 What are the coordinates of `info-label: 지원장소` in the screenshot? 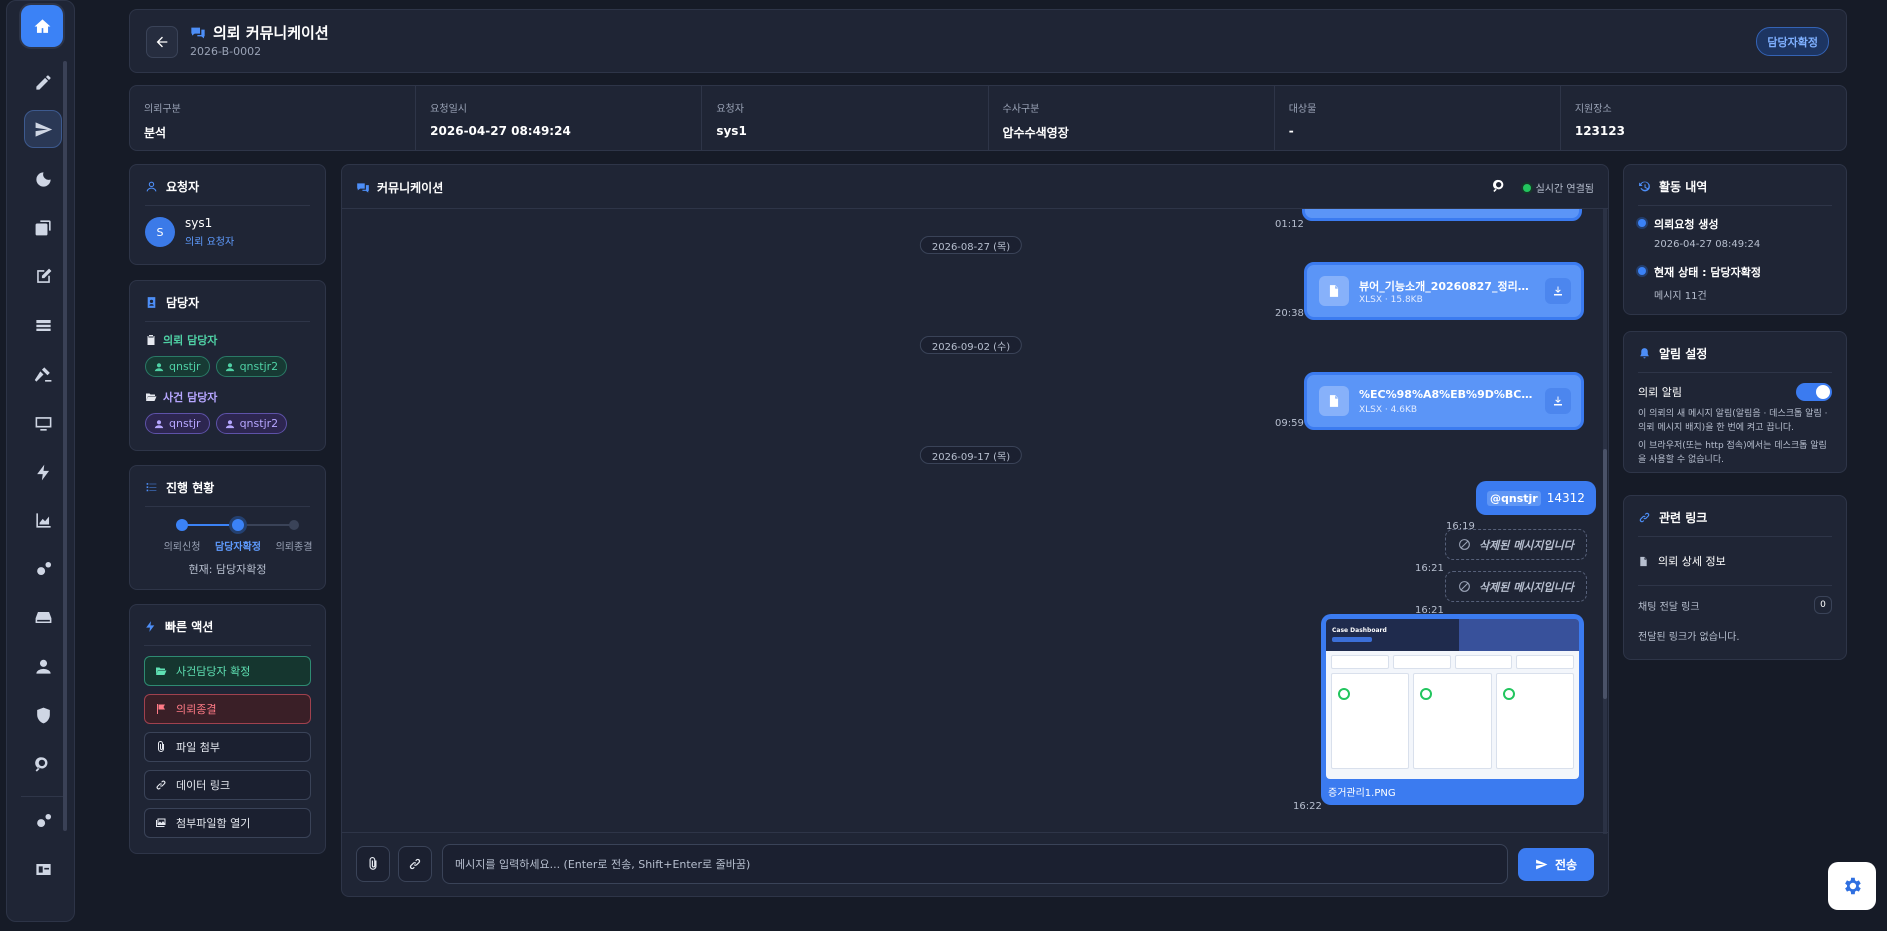 It's located at (1593, 109).